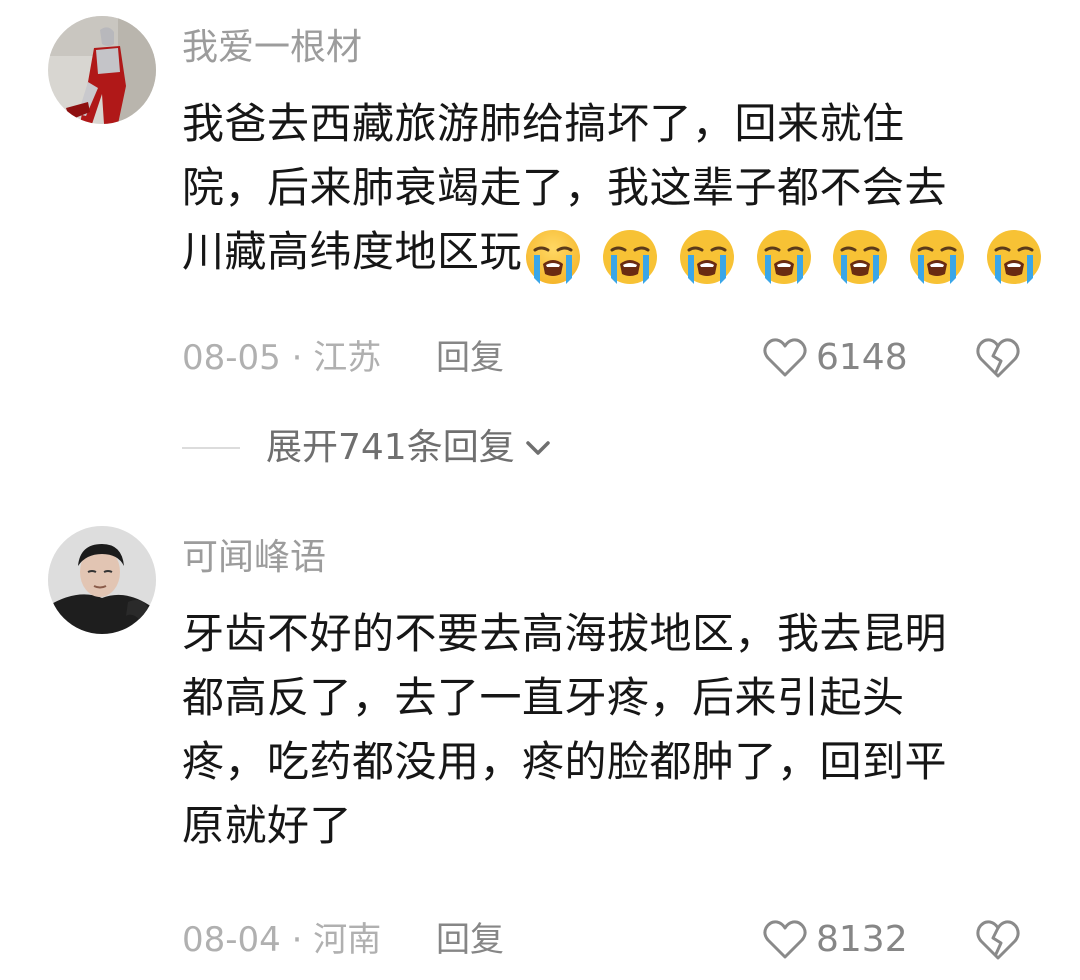  Describe the element at coordinates (543, 123) in the screenshot. I see `comment-text-line: 我爸去西藏旅游肺给搞坏了，回来就住` at that location.